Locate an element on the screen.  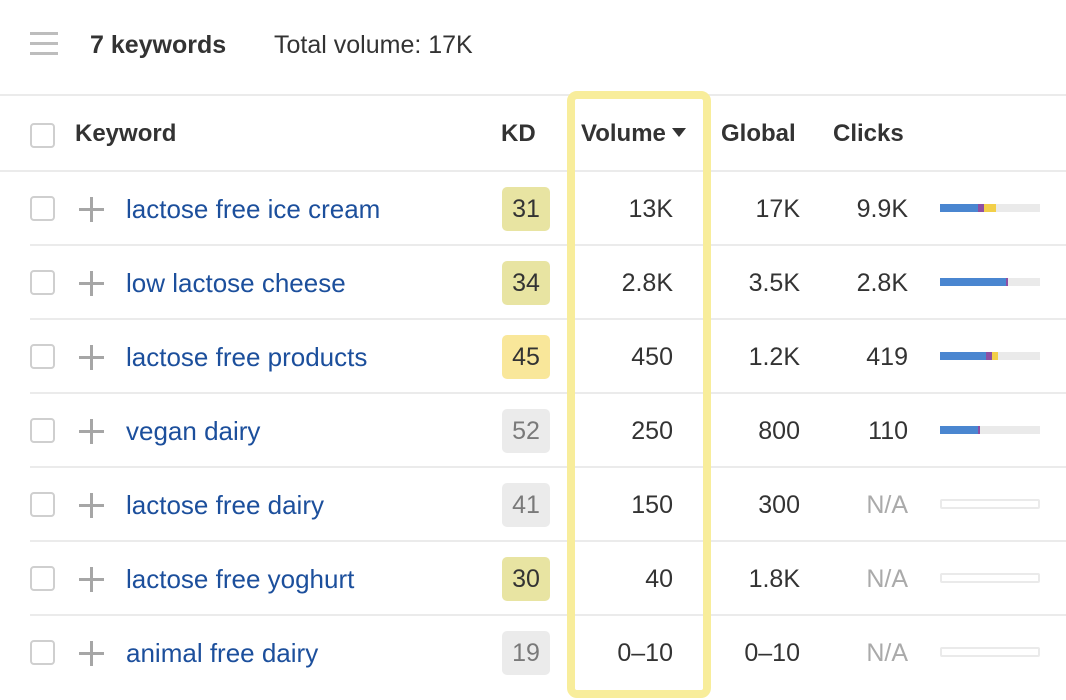
global-volume-value: 3.5K is located at coordinates (774, 283).